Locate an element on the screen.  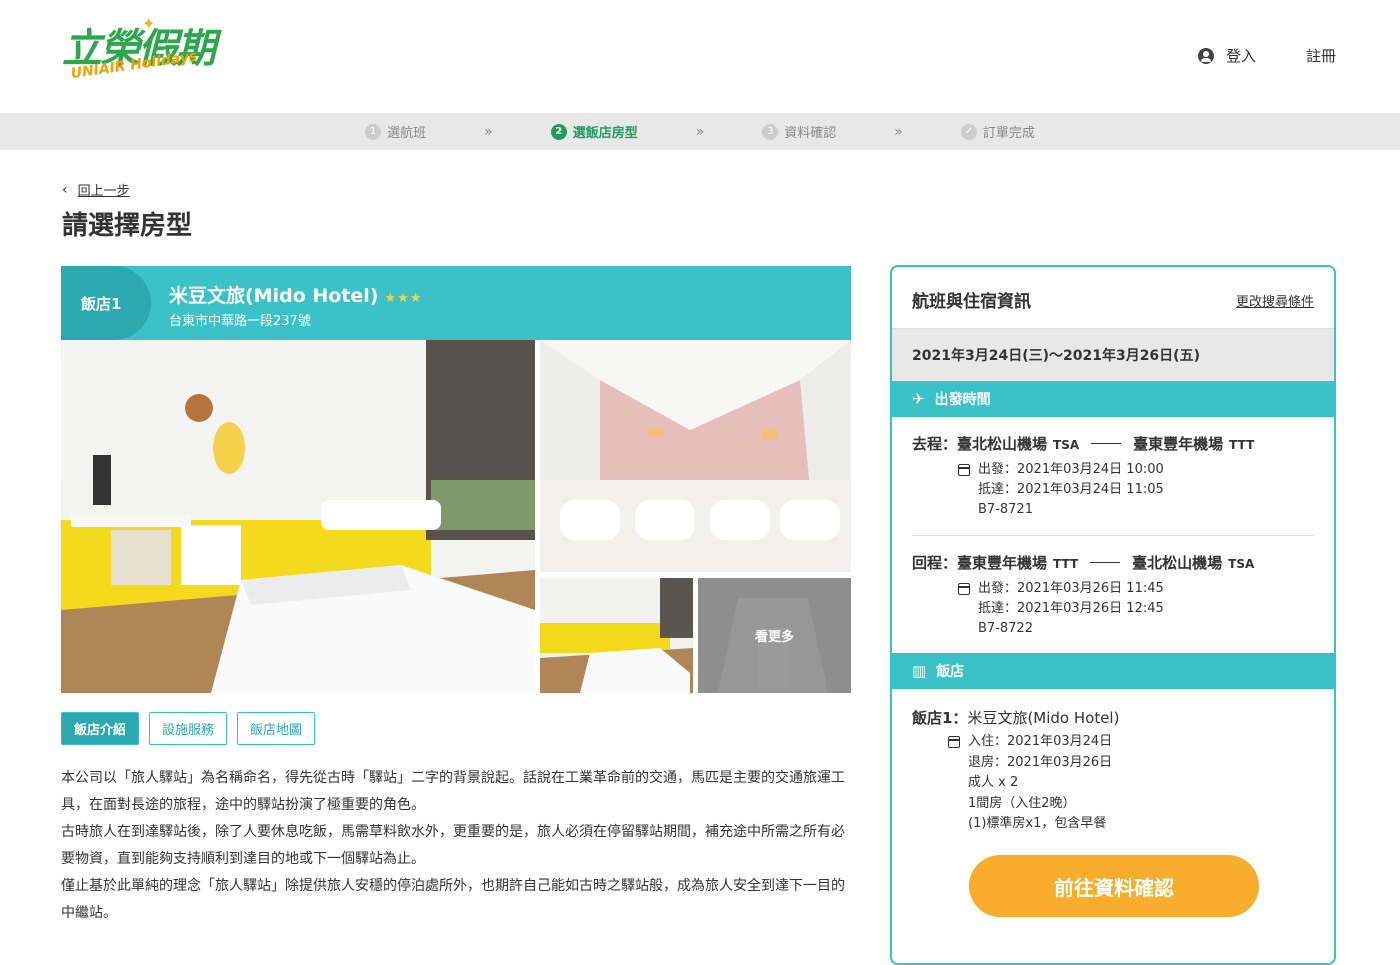
origin-code: TTT is located at coordinates (1066, 564).